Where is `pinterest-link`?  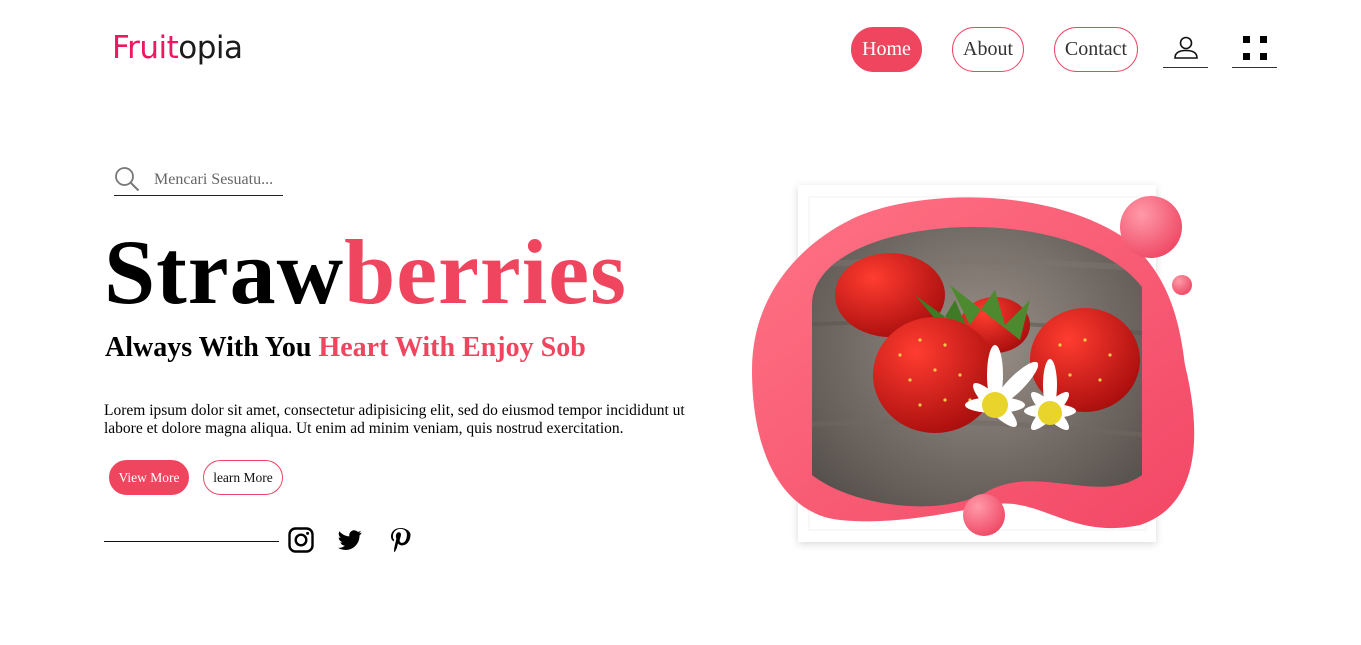 pinterest-link is located at coordinates (400, 540).